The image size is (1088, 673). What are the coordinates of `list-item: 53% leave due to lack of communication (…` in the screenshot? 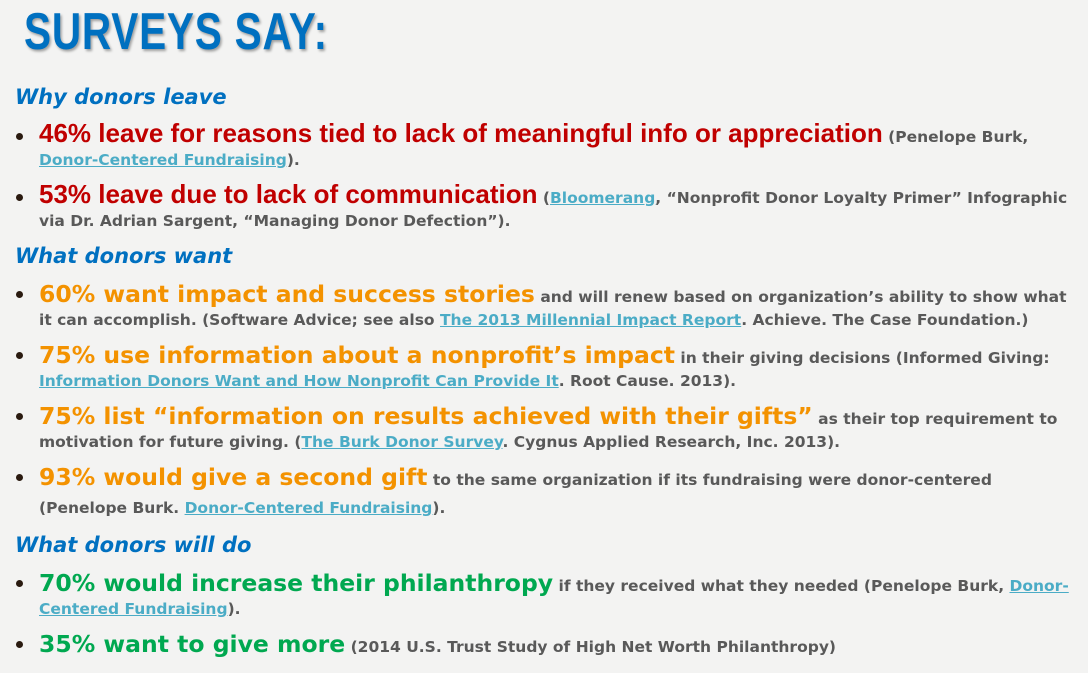 It's located at (549, 207).